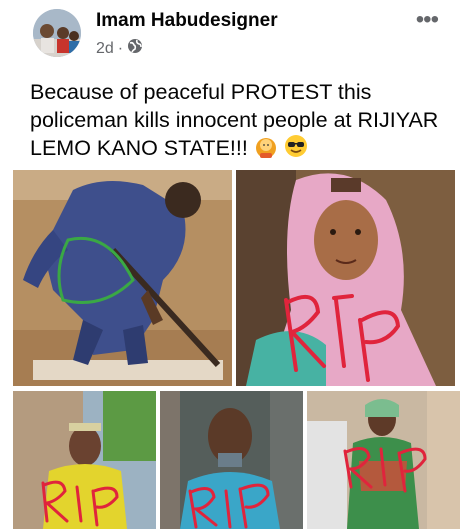  What do you see at coordinates (296, 149) in the screenshot?
I see `smiling-face-with-sunglasses-emoji-icon` at bounding box center [296, 149].